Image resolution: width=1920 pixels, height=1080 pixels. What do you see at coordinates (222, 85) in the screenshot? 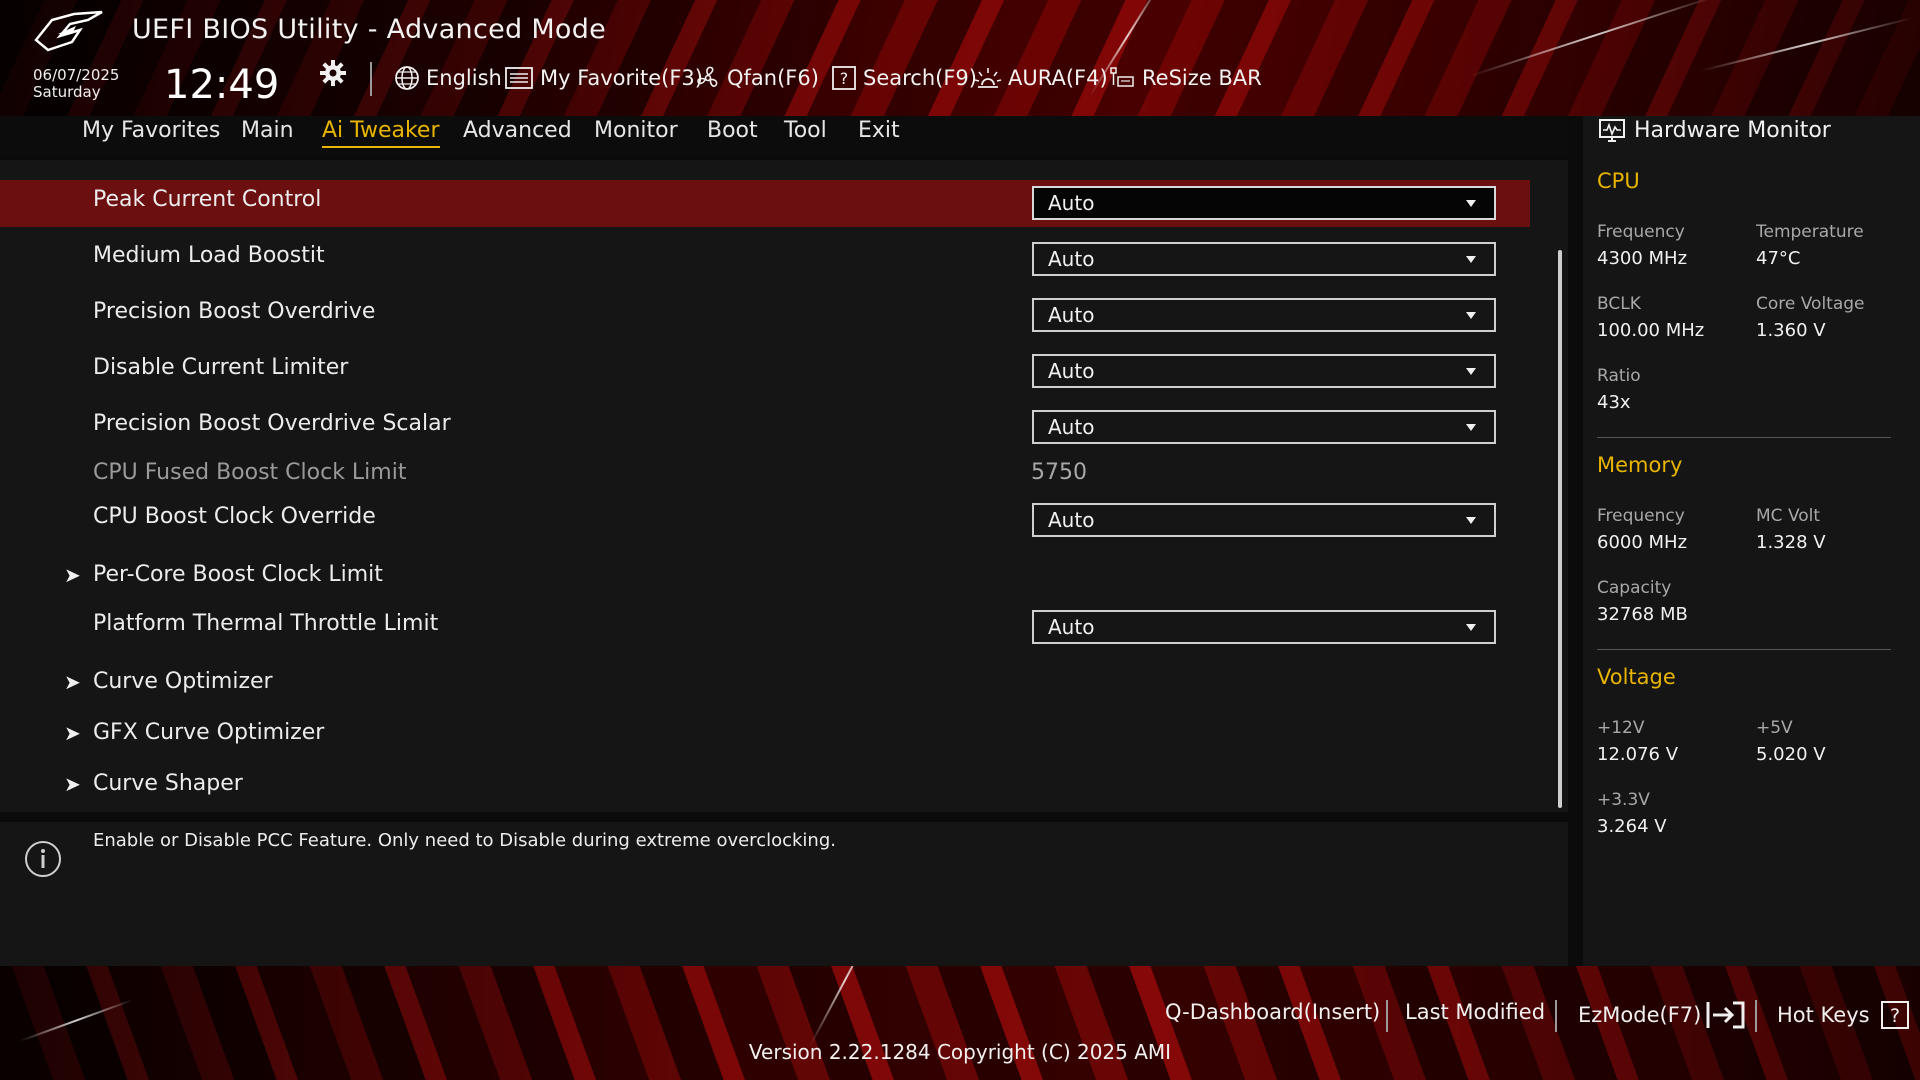
I see `clock: 12:49` at bounding box center [222, 85].